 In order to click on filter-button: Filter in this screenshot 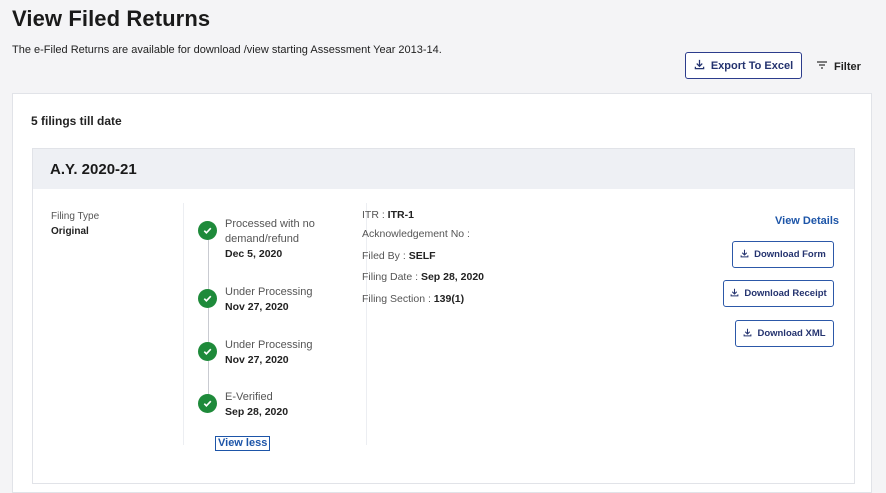, I will do `click(838, 66)`.